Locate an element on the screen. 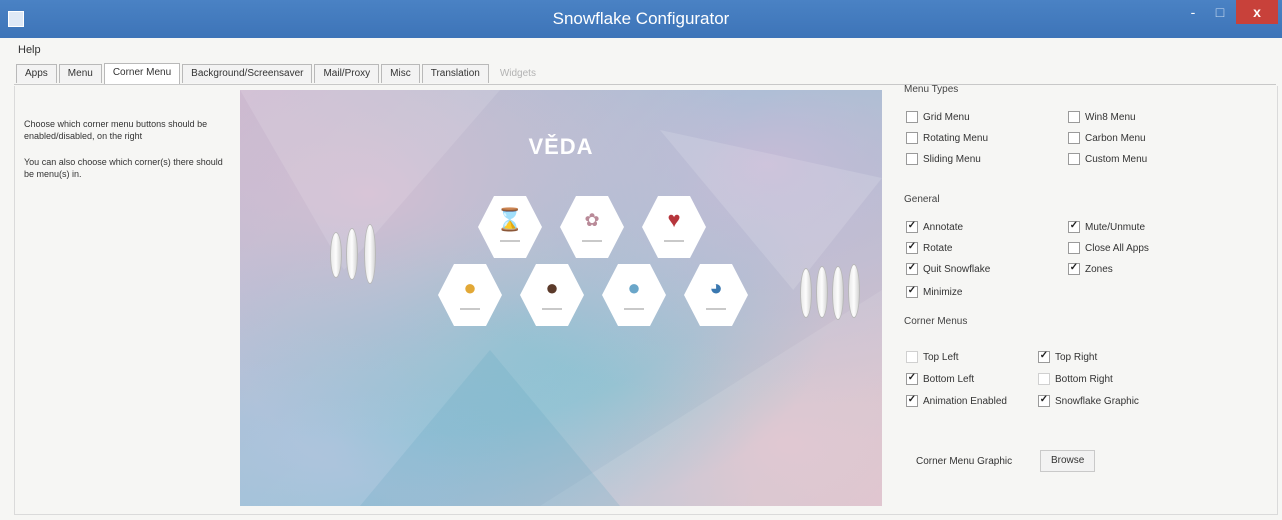 The width and height of the screenshot is (1282, 520). checkbox-label: Carbon Menu is located at coordinates (1115, 138).